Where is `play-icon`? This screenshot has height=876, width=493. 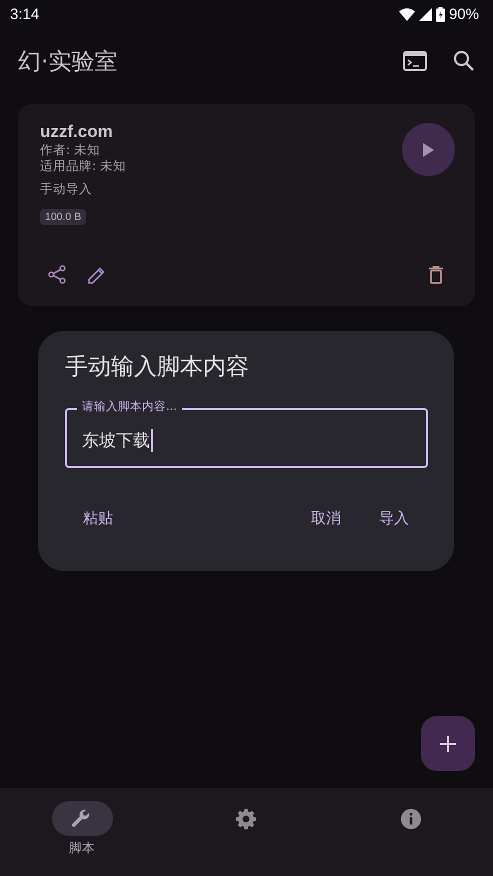 play-icon is located at coordinates (428, 149).